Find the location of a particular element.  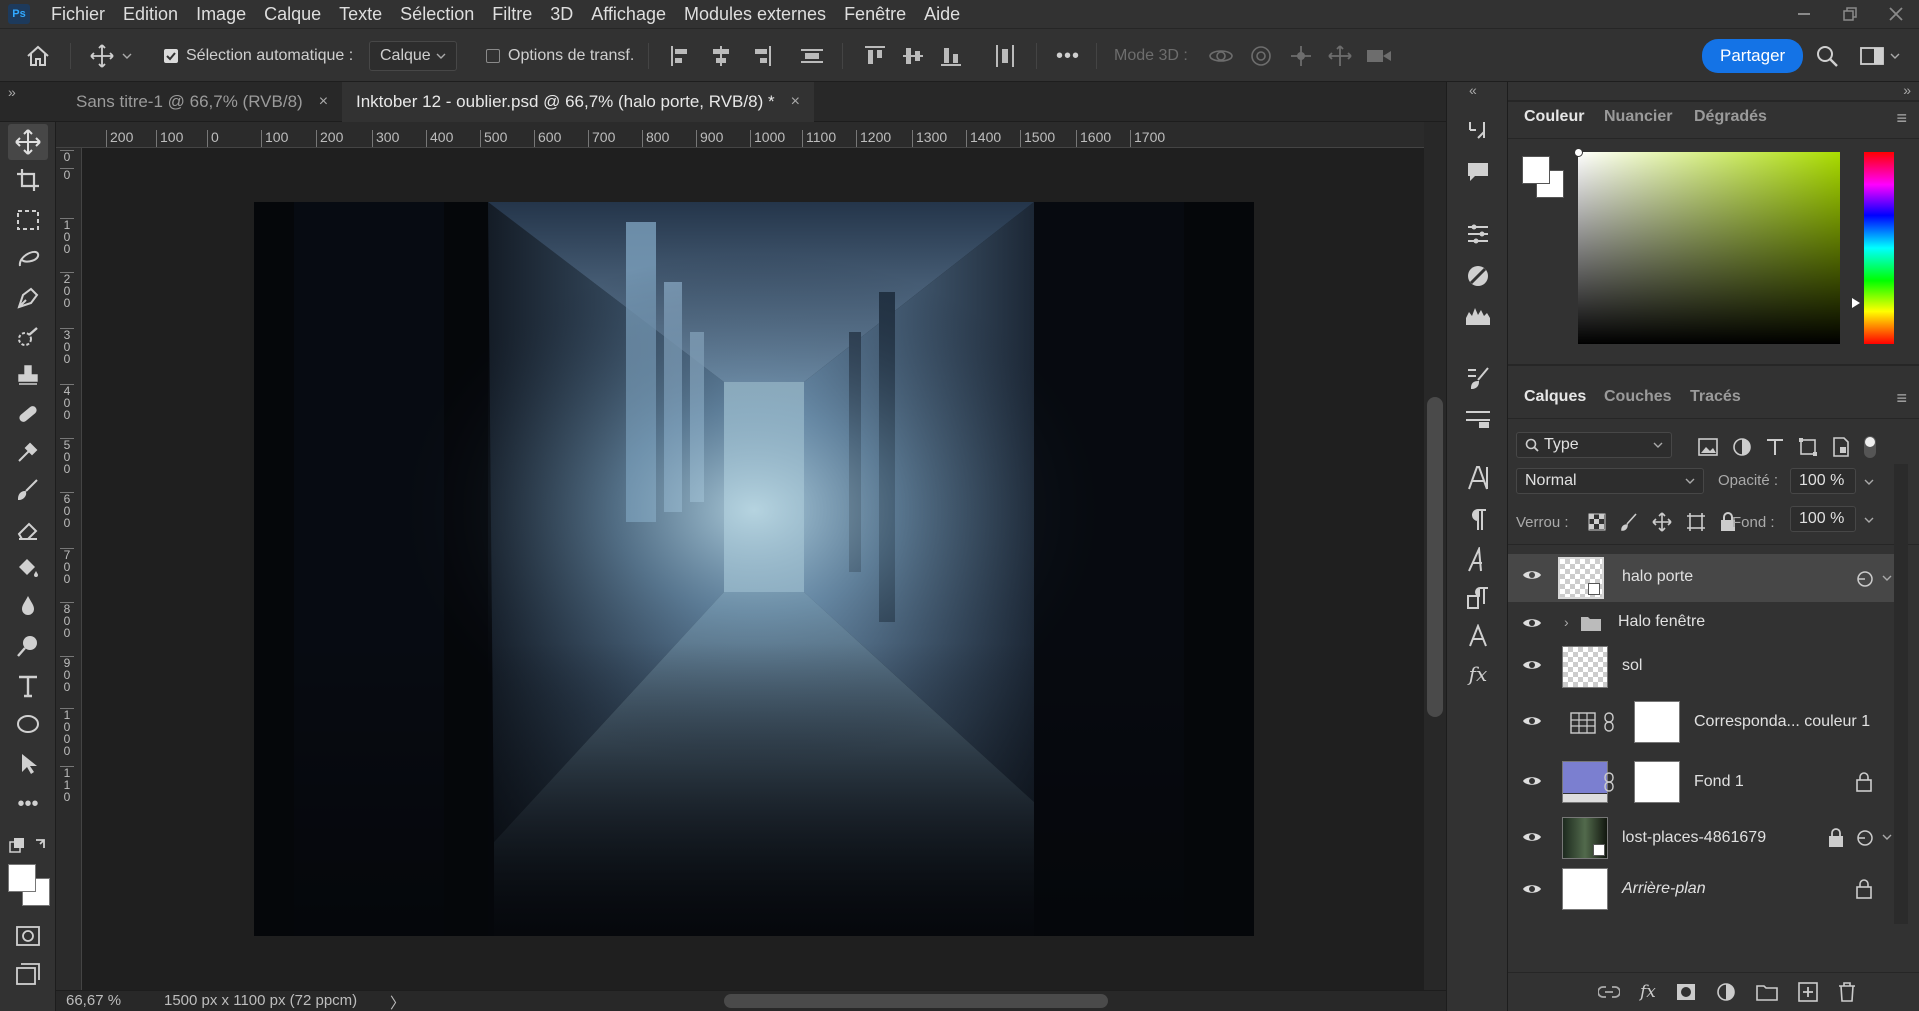

shape-tool is located at coordinates (28, 724).